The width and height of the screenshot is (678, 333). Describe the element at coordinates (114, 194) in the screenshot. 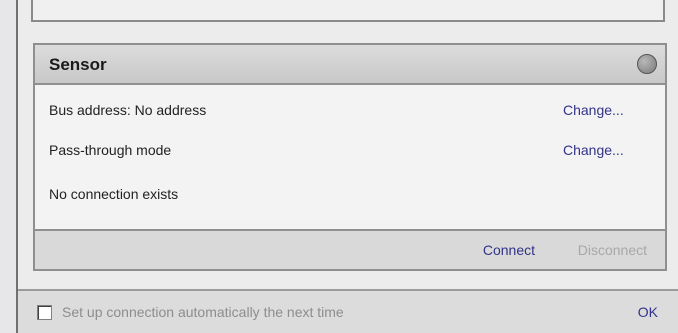

I see `connection-status: No connection exists` at that location.